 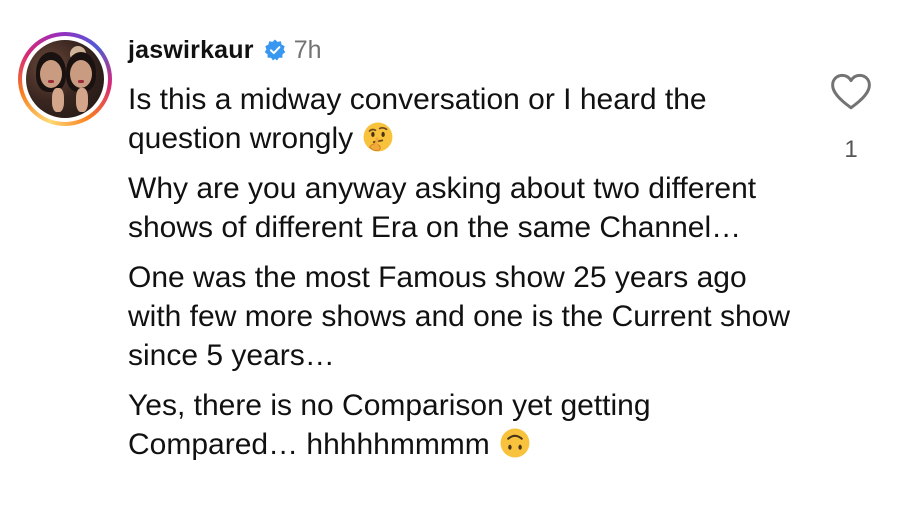 I want to click on comment-header: jaswirkaur 7h, so click(x=225, y=50).